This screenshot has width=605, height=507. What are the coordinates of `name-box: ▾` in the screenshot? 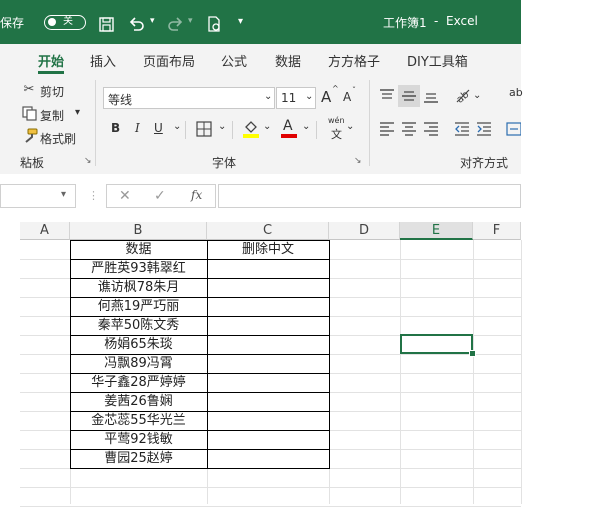 It's located at (38, 196).